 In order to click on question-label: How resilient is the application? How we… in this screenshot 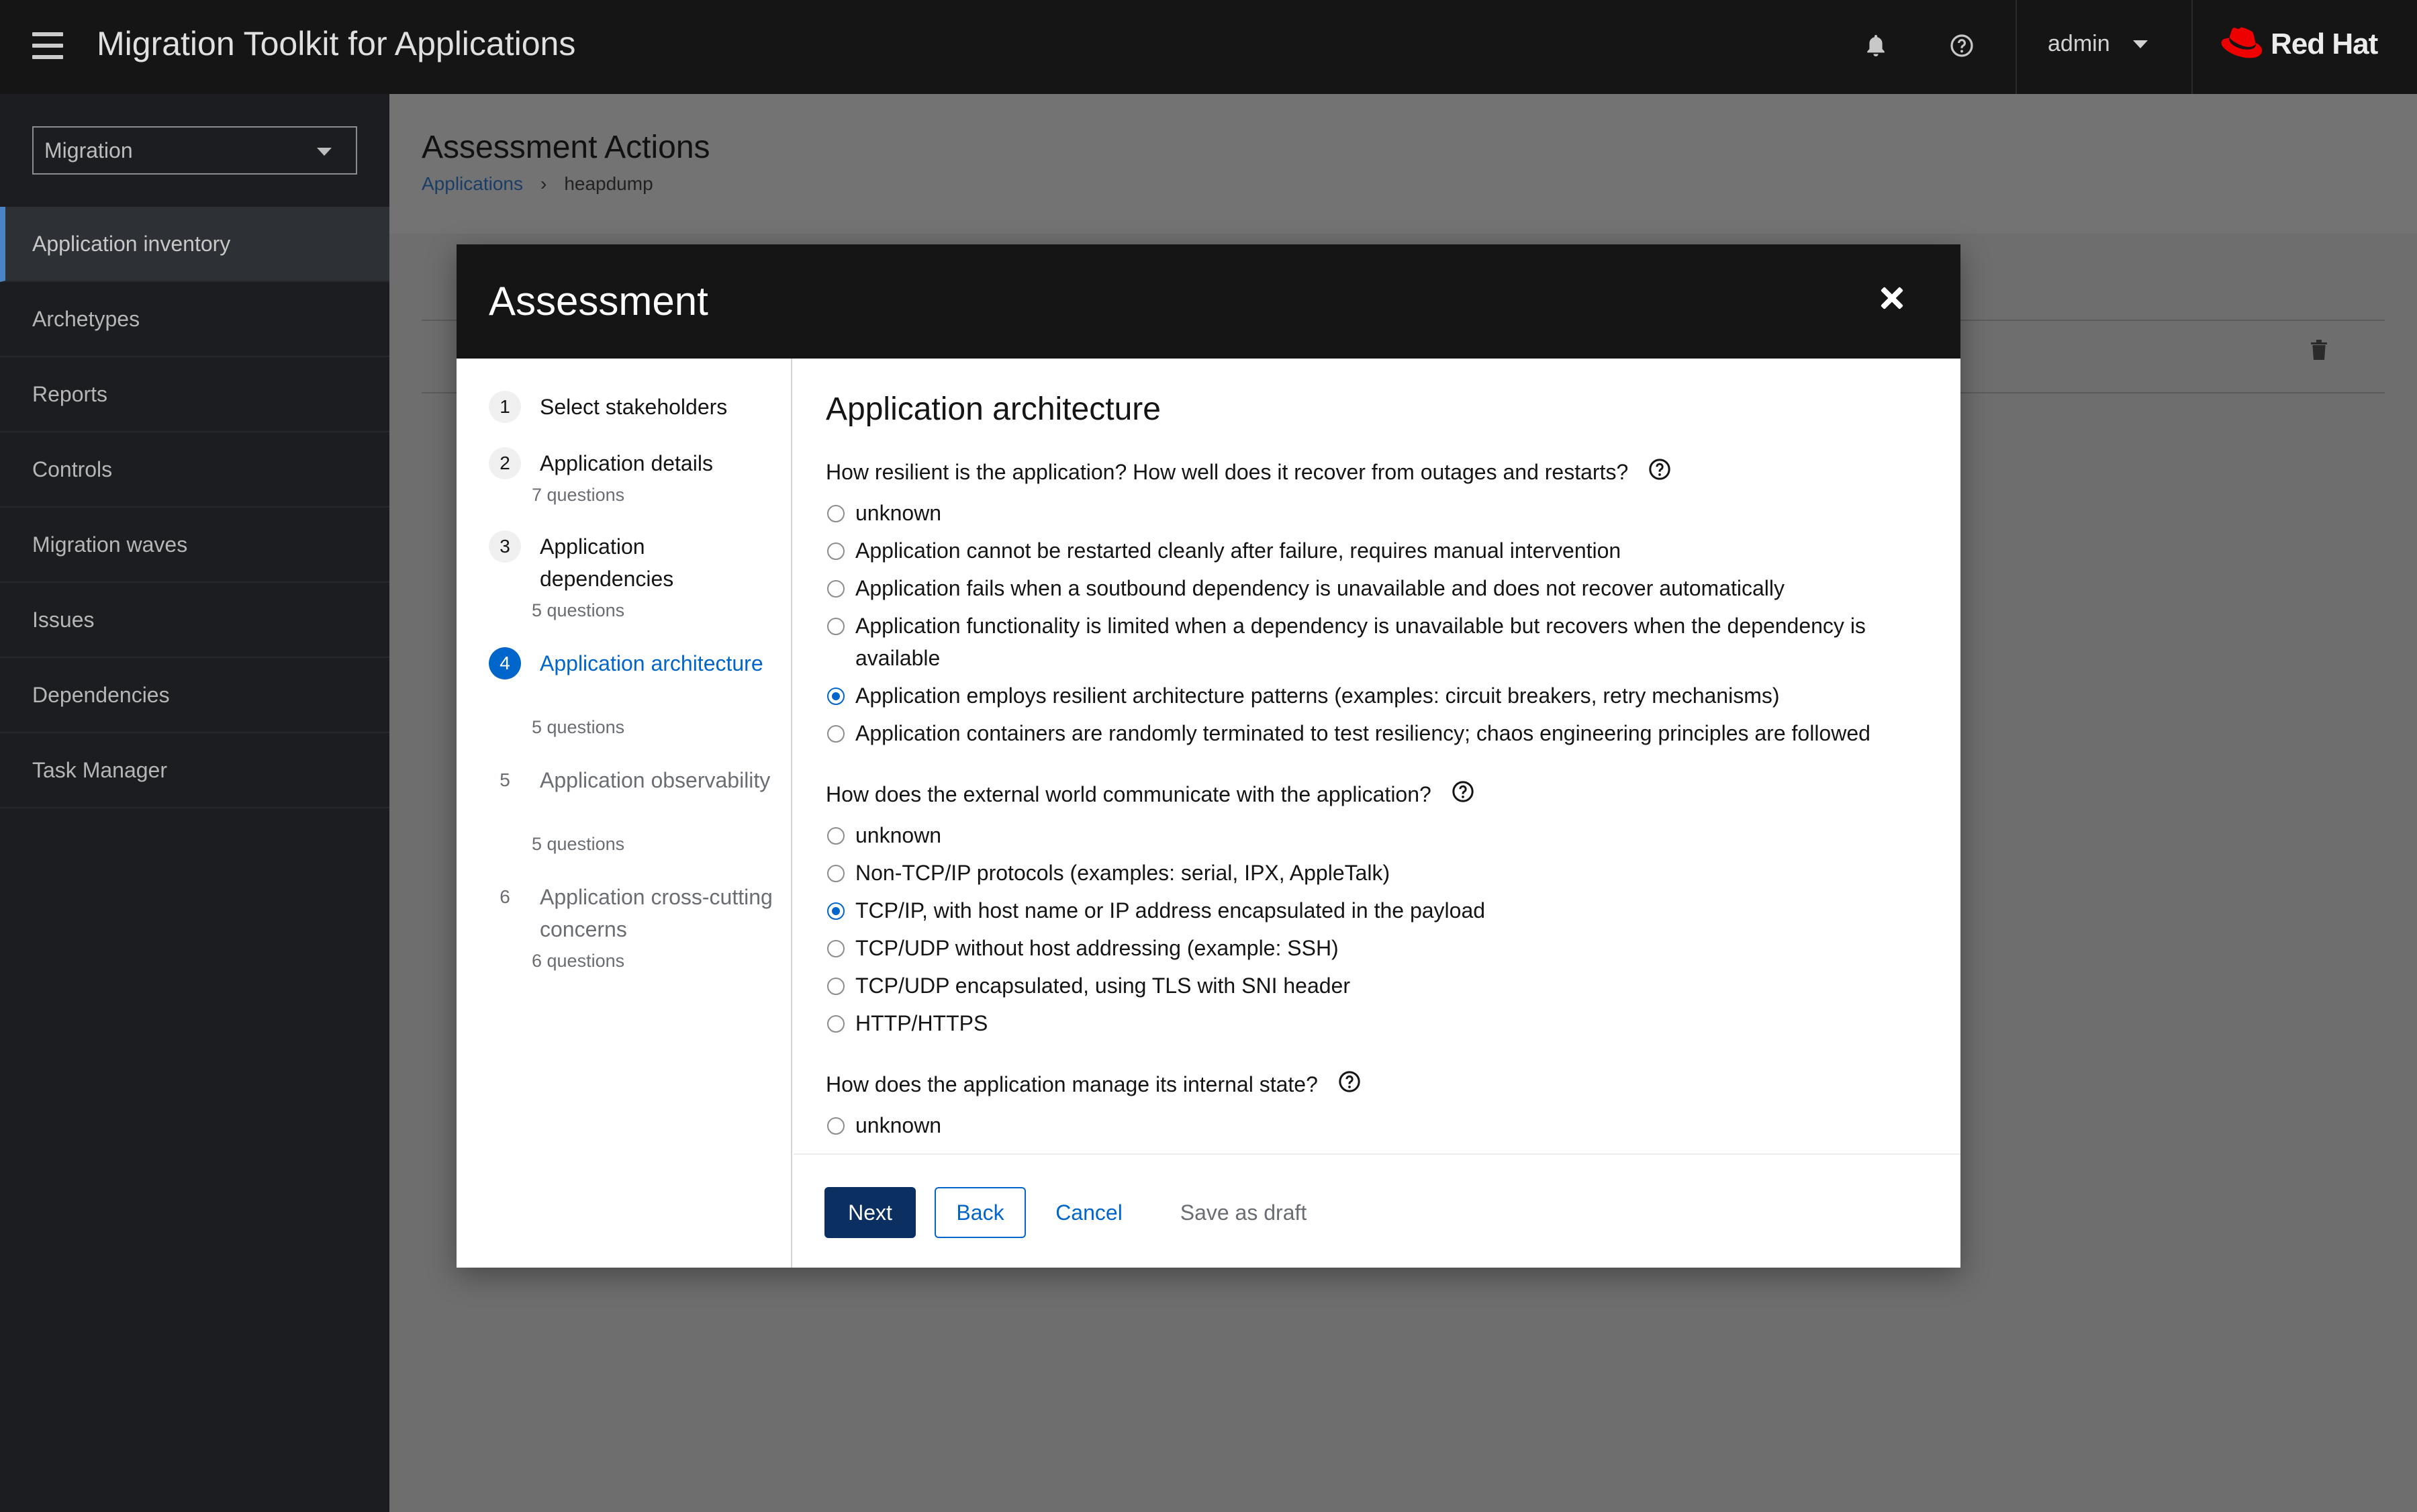, I will do `click(1249, 472)`.